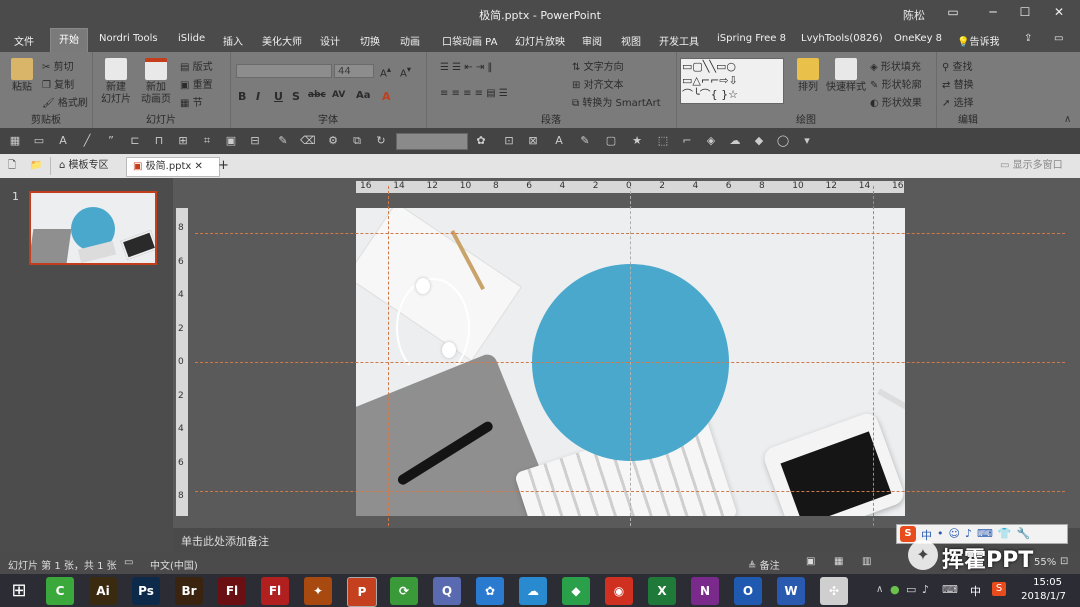 The image size is (1080, 607). What do you see at coordinates (447, 591) in the screenshot?
I see `taskbar-app-icon: Q` at bounding box center [447, 591].